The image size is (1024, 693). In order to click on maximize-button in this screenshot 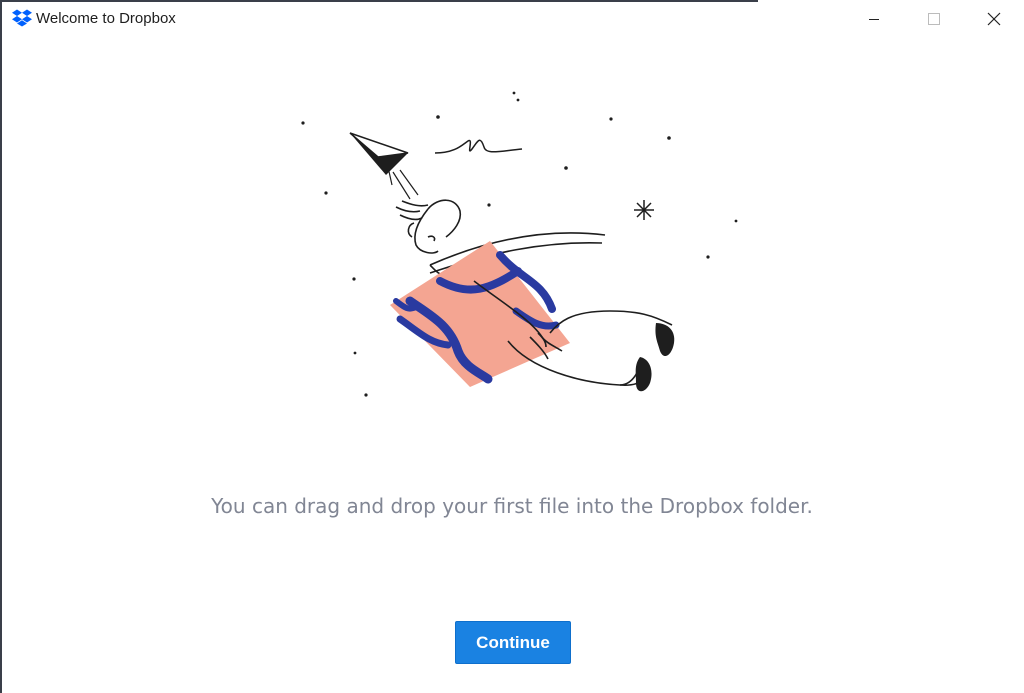, I will do `click(934, 19)`.